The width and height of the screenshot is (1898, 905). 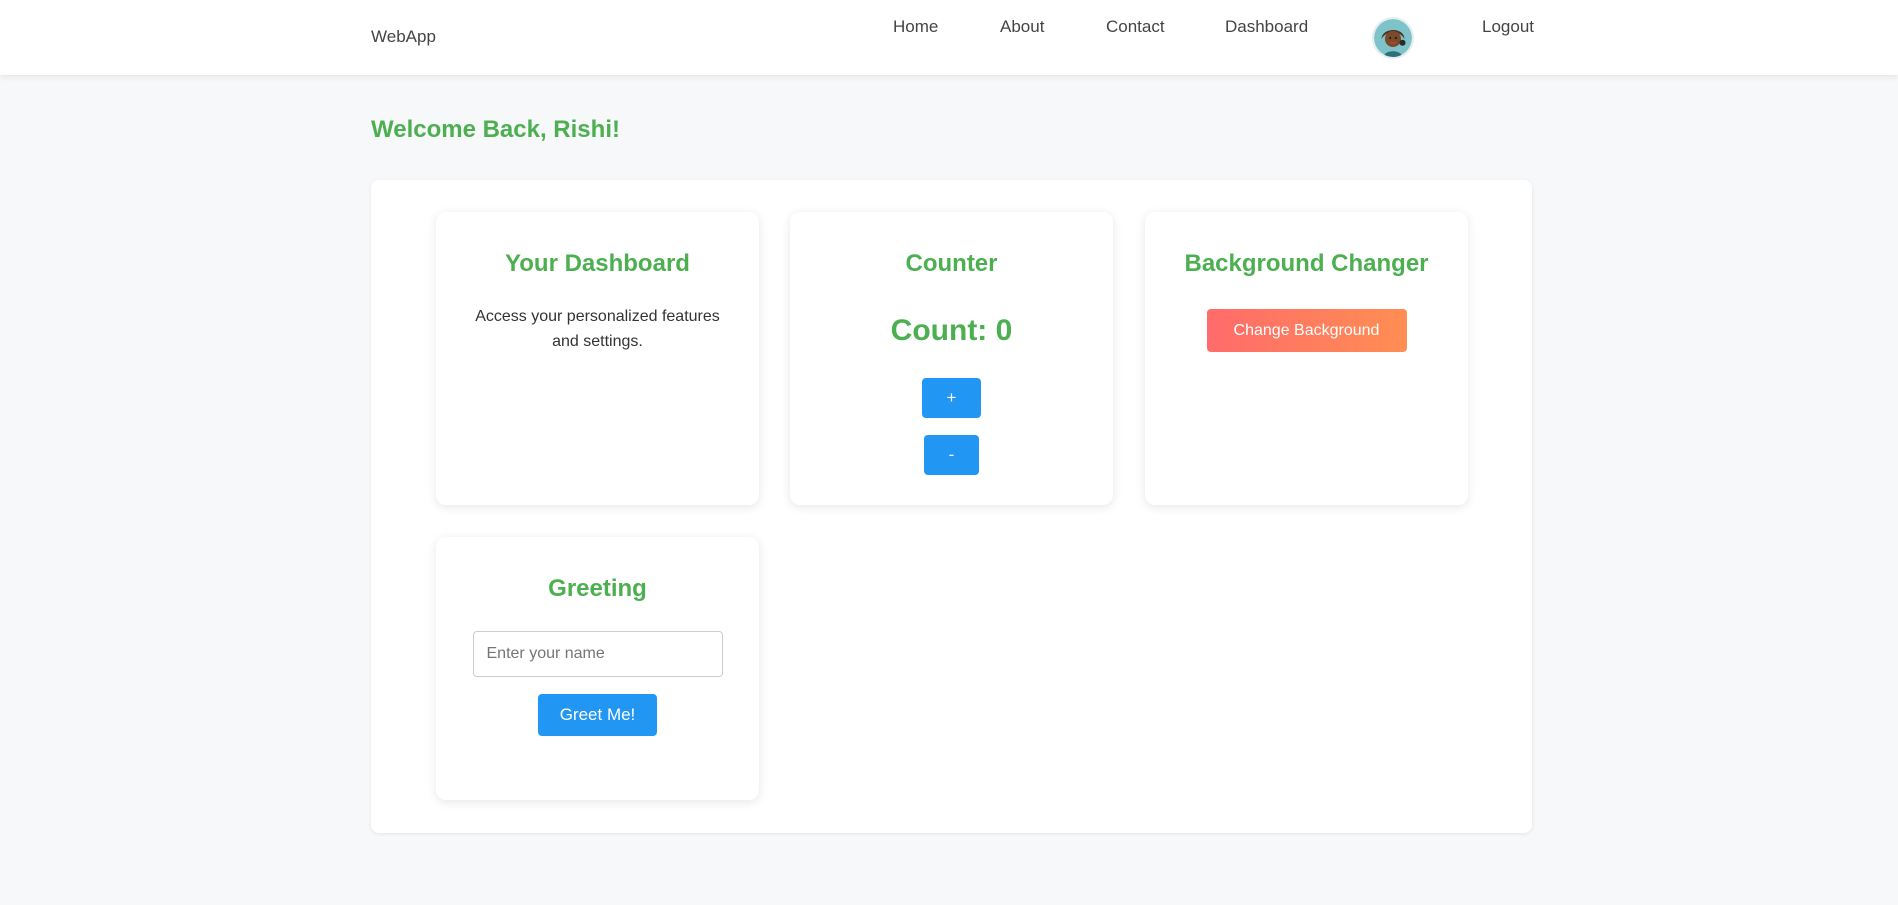 What do you see at coordinates (951, 330) in the screenshot?
I see `count-display: Count: 0` at bounding box center [951, 330].